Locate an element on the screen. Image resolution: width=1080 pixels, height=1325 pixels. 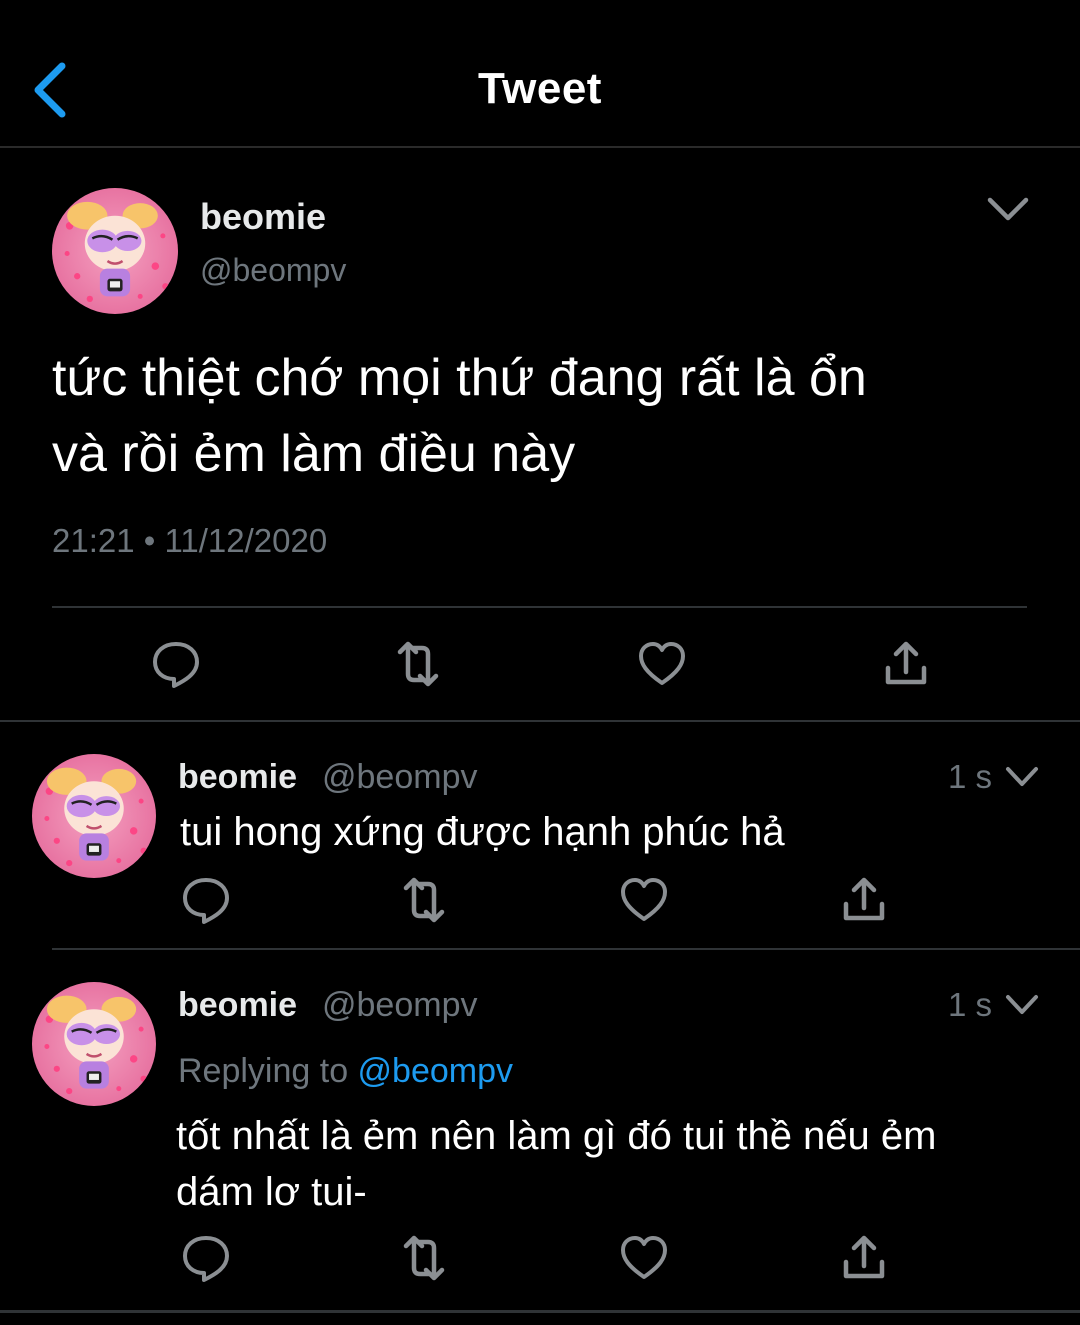
page-title: Tweet is located at coordinates (540, 88).